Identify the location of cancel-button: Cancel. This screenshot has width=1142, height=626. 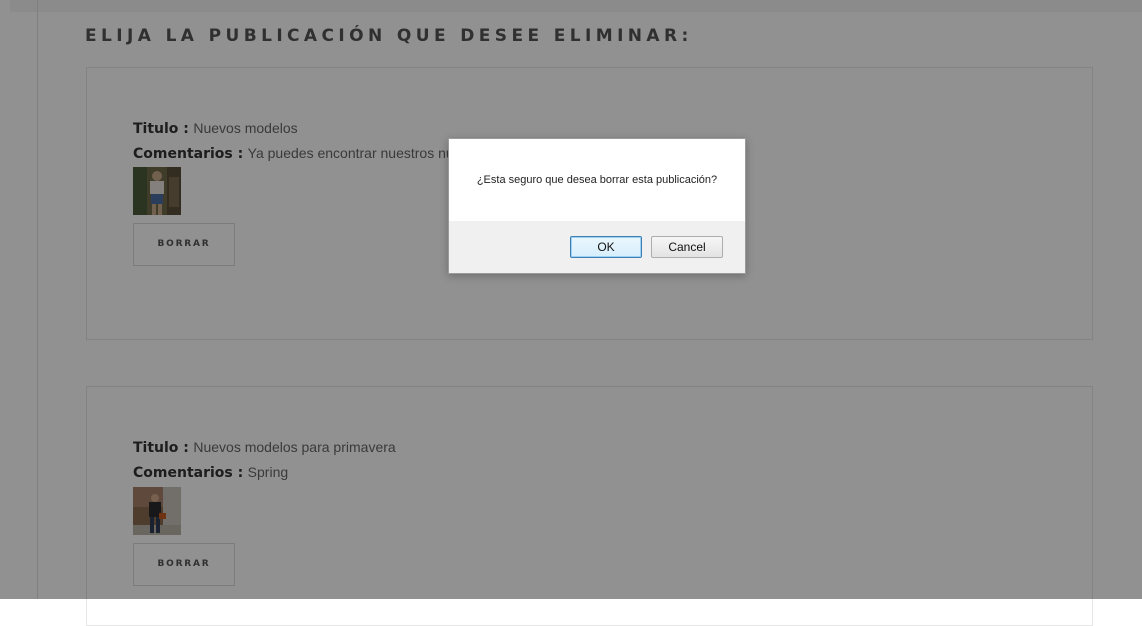
(687, 247).